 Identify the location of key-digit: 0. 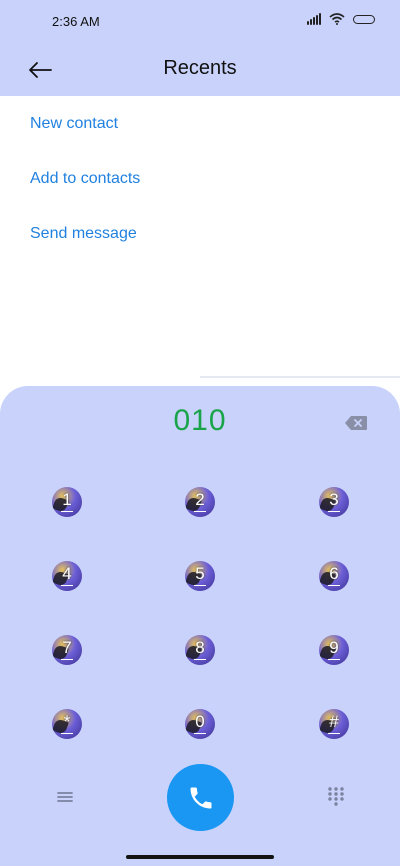
(200, 721).